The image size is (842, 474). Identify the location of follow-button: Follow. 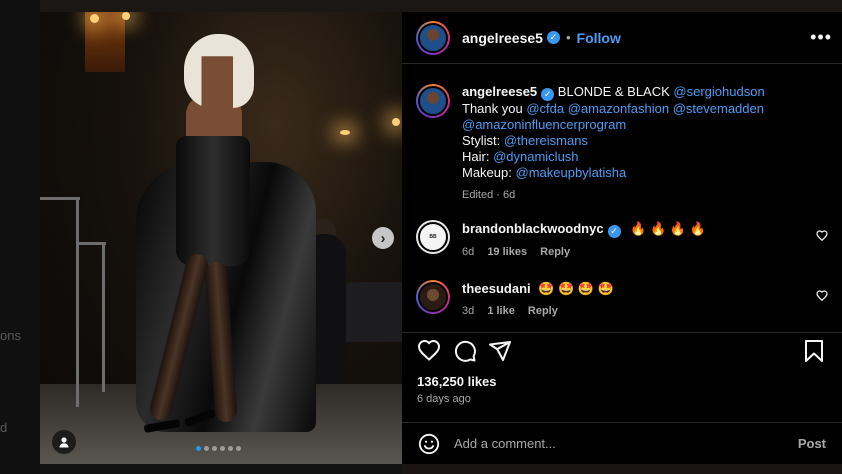
(599, 38).